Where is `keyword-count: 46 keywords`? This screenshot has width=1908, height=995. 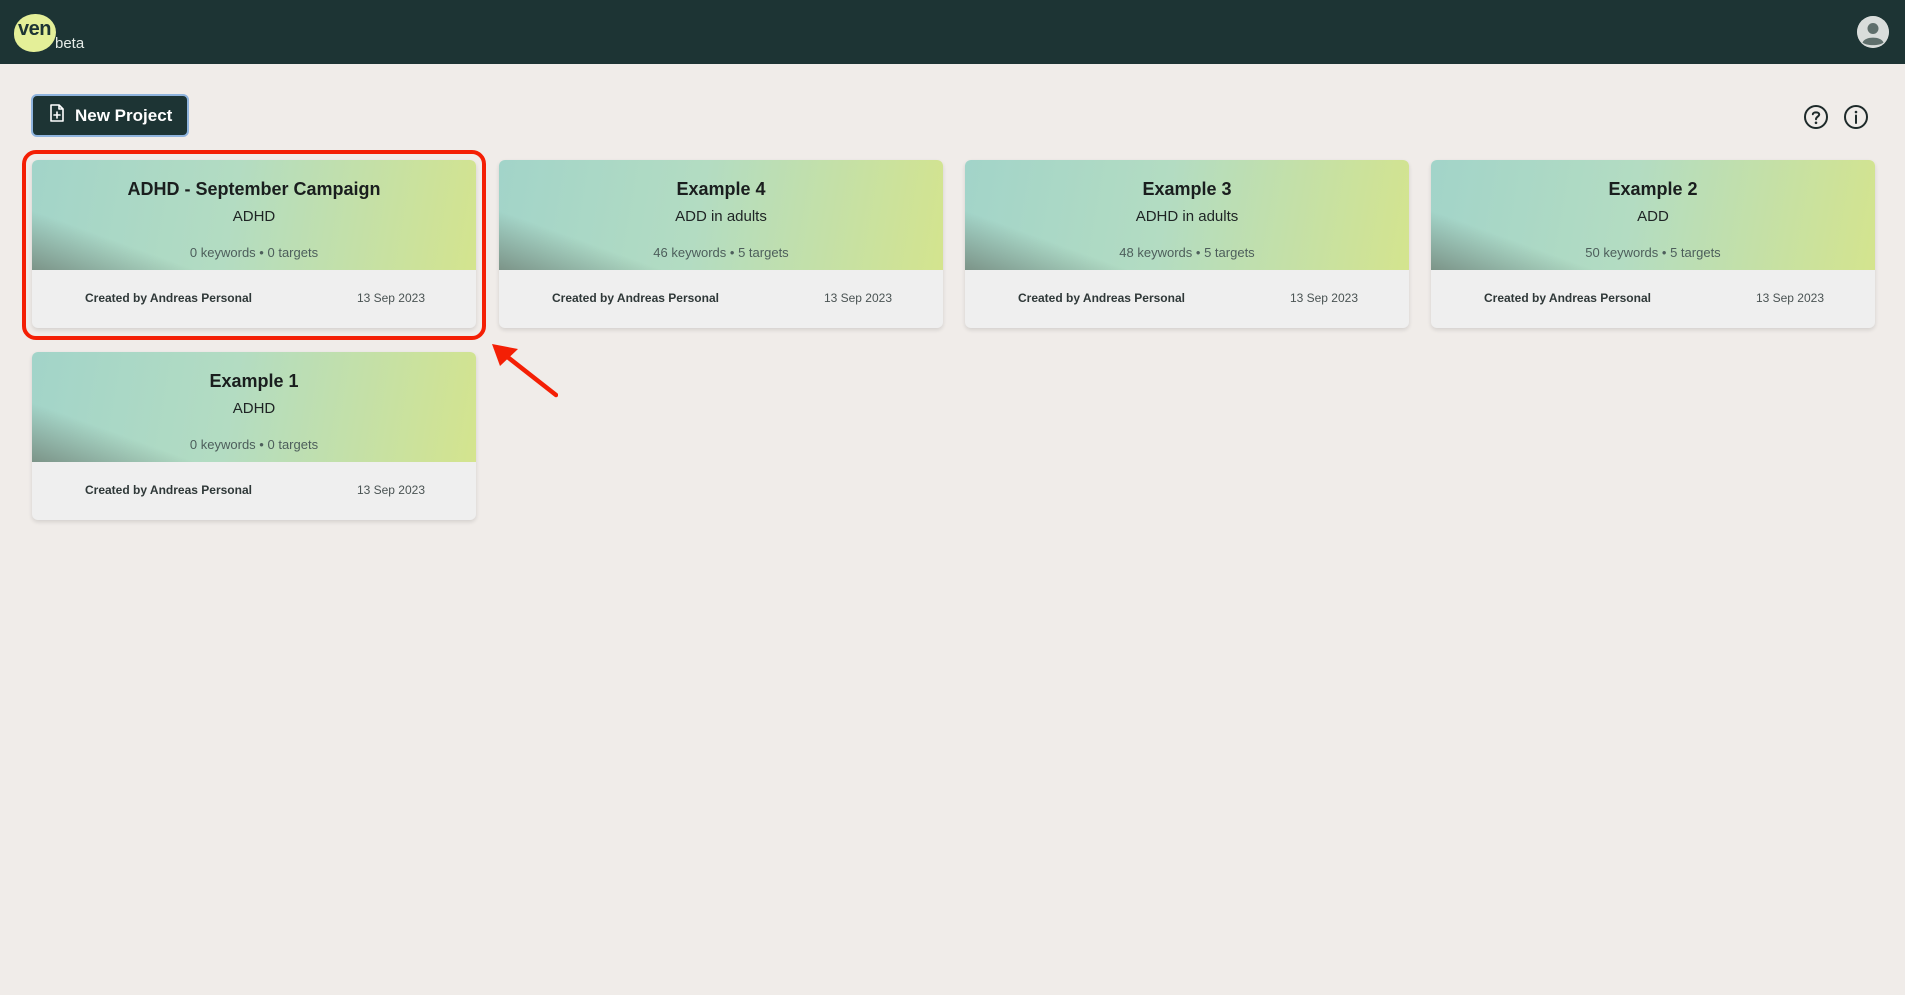 keyword-count: 46 keywords is located at coordinates (690, 252).